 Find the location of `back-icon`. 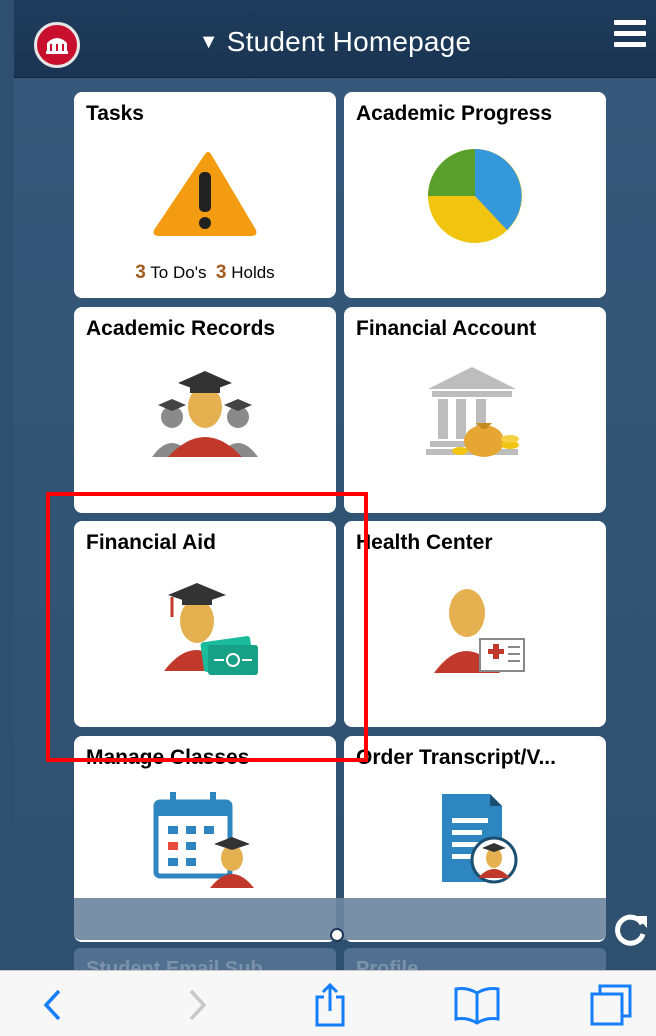

back-icon is located at coordinates (53, 1005).